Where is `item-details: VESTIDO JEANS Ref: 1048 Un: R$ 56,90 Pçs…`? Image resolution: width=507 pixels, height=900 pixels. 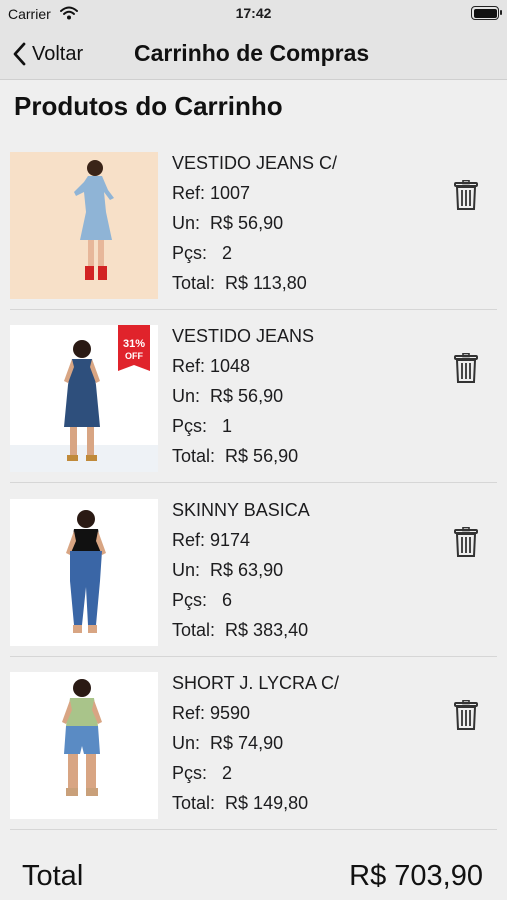
item-details: VESTIDO JEANS Ref: 1048 Un: R$ 56,90 Pçs… is located at coordinates (243, 398).